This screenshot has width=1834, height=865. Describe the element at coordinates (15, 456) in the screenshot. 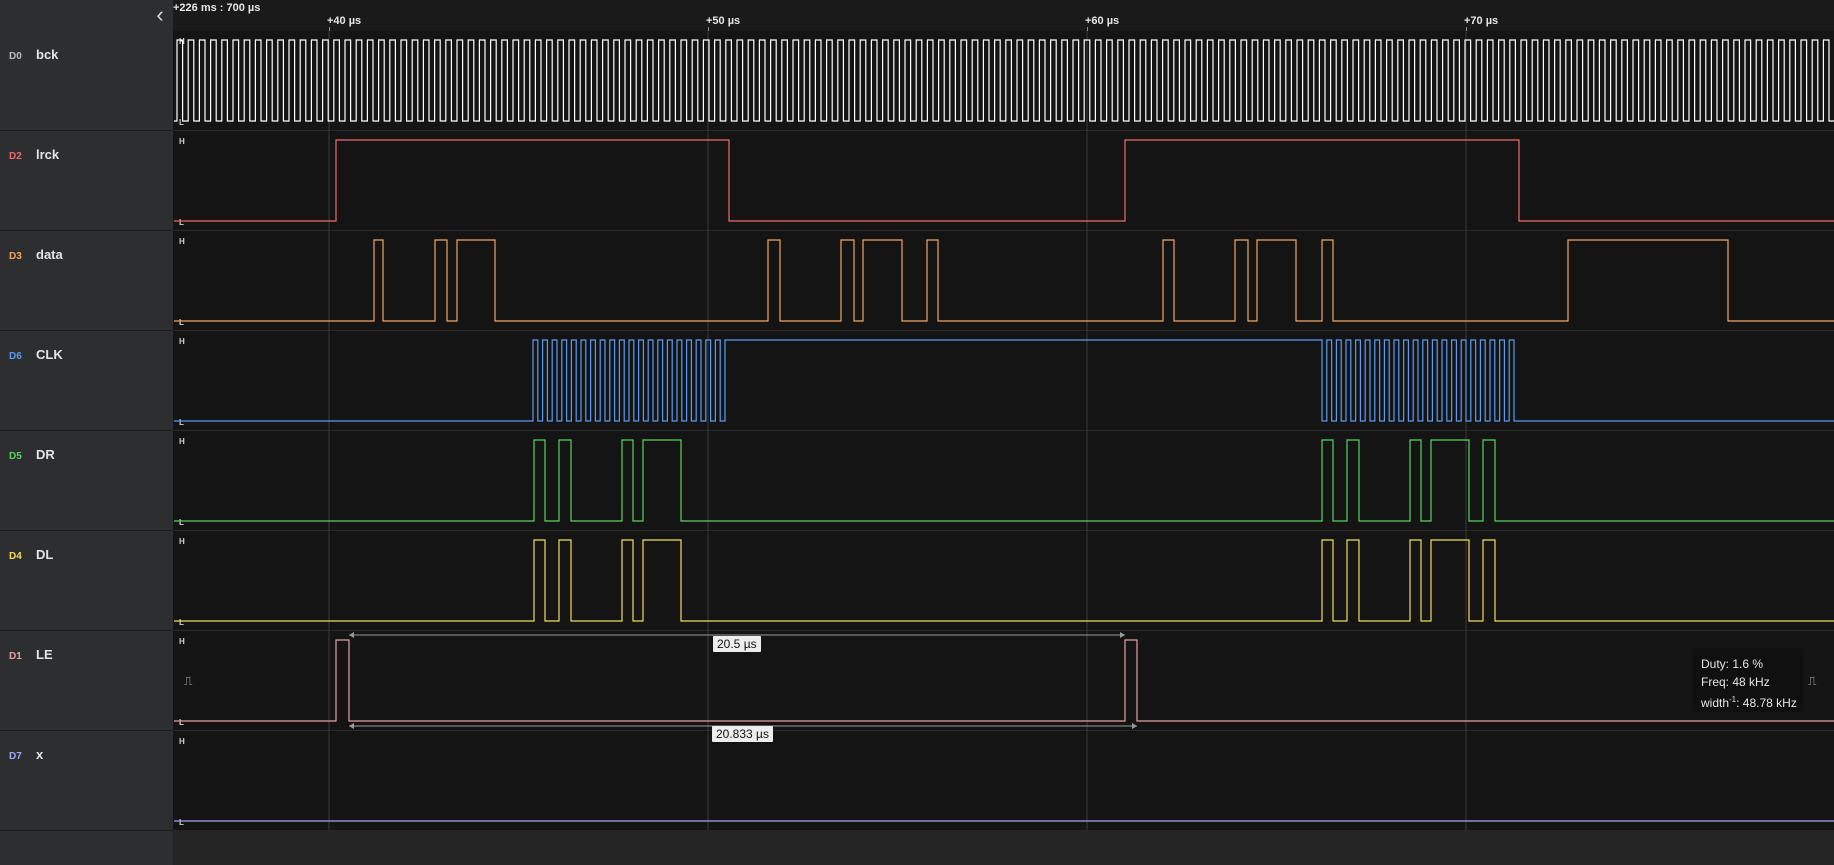

I see `channel-code: D5` at that location.